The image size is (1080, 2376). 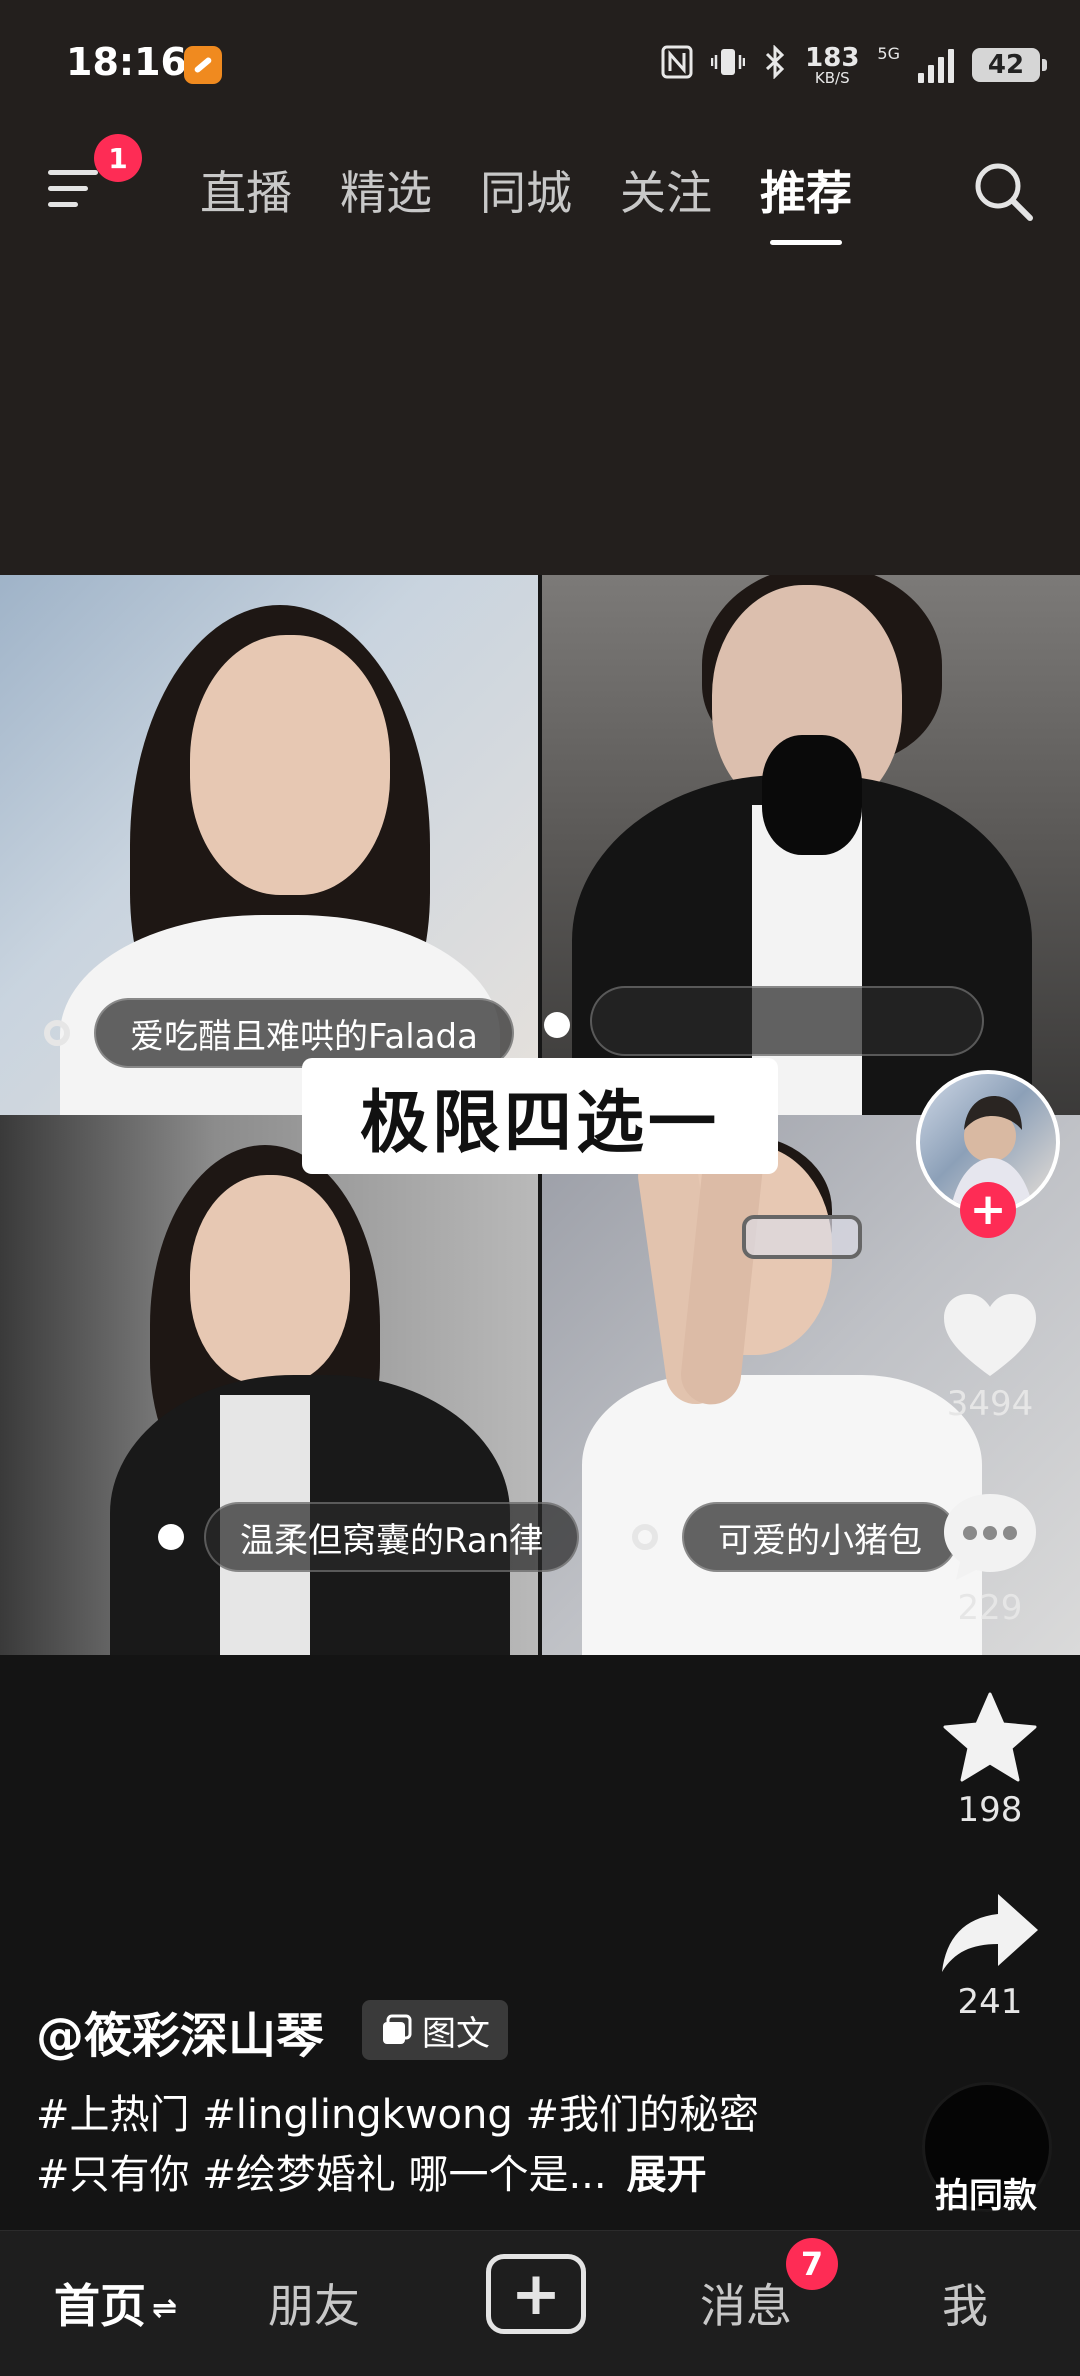 What do you see at coordinates (990, 1608) in the screenshot?
I see `comment-count: 229` at bounding box center [990, 1608].